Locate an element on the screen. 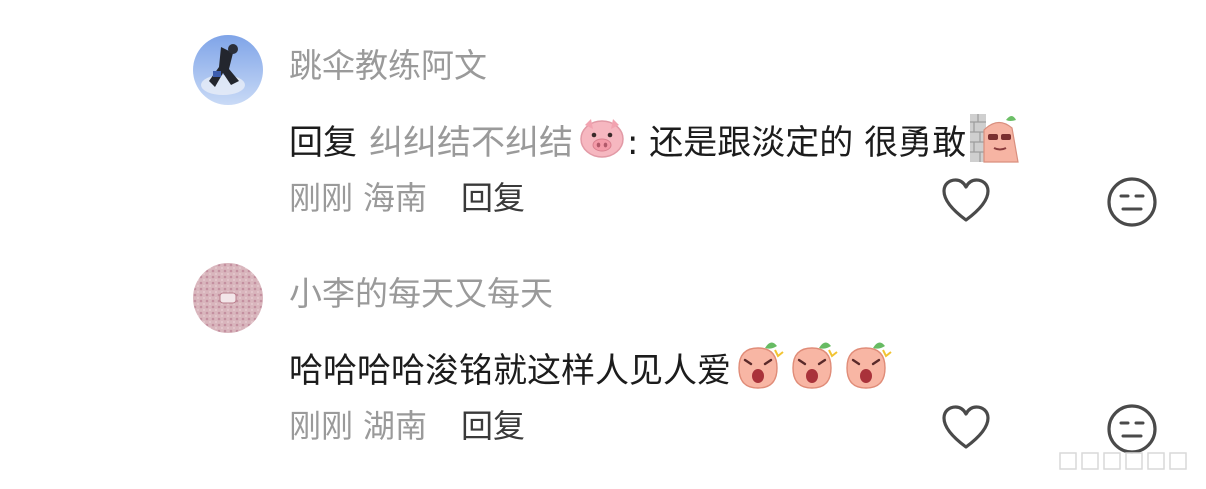  comment-meta: 刚刚 湖南 回复 is located at coordinates (407, 426).